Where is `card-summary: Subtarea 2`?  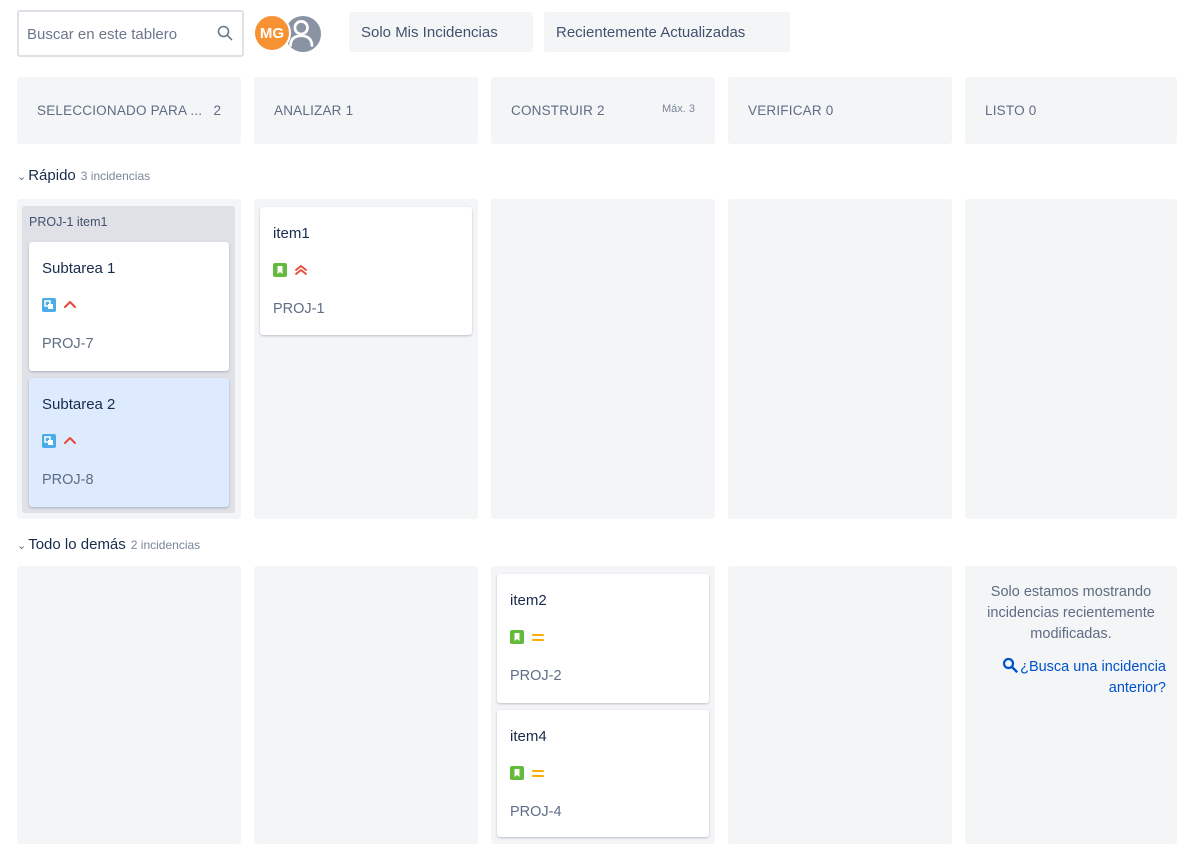 card-summary: Subtarea 2 is located at coordinates (79, 404).